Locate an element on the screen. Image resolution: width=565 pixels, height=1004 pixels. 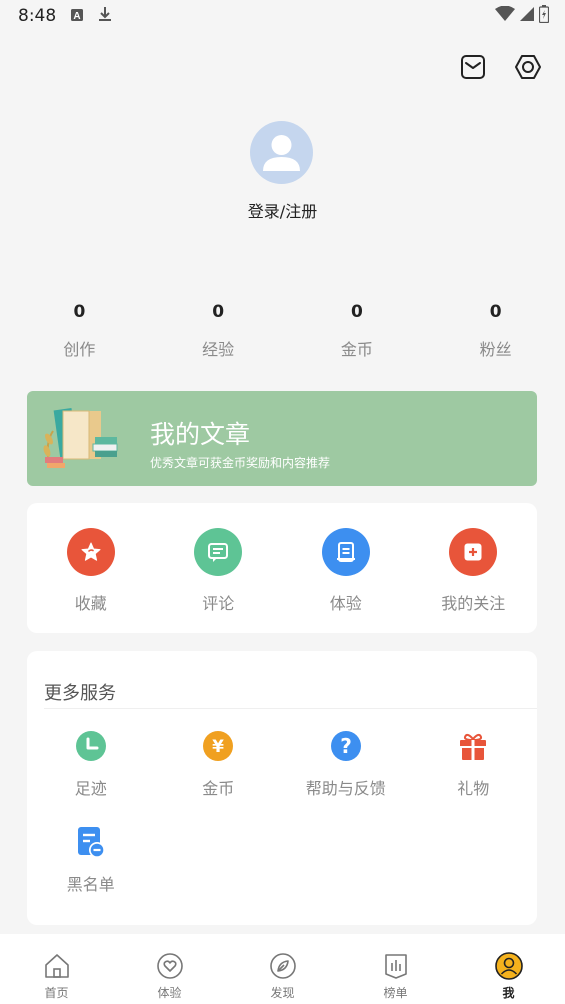
login-register-link: 登录/注册 is located at coordinates (282, 210).